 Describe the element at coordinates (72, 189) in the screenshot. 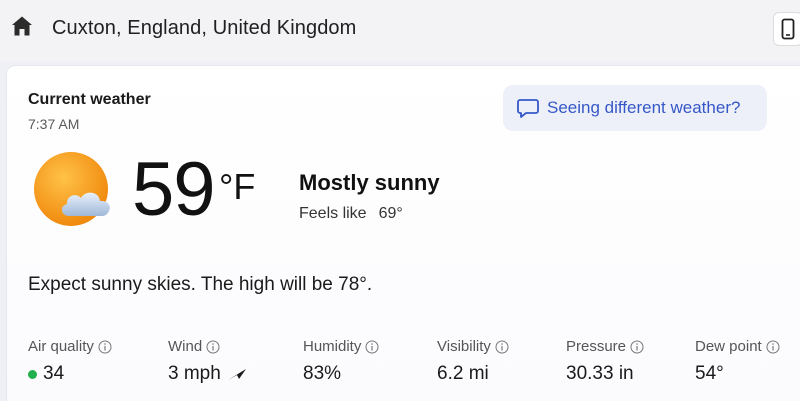

I see `sun-cloud-icon` at that location.